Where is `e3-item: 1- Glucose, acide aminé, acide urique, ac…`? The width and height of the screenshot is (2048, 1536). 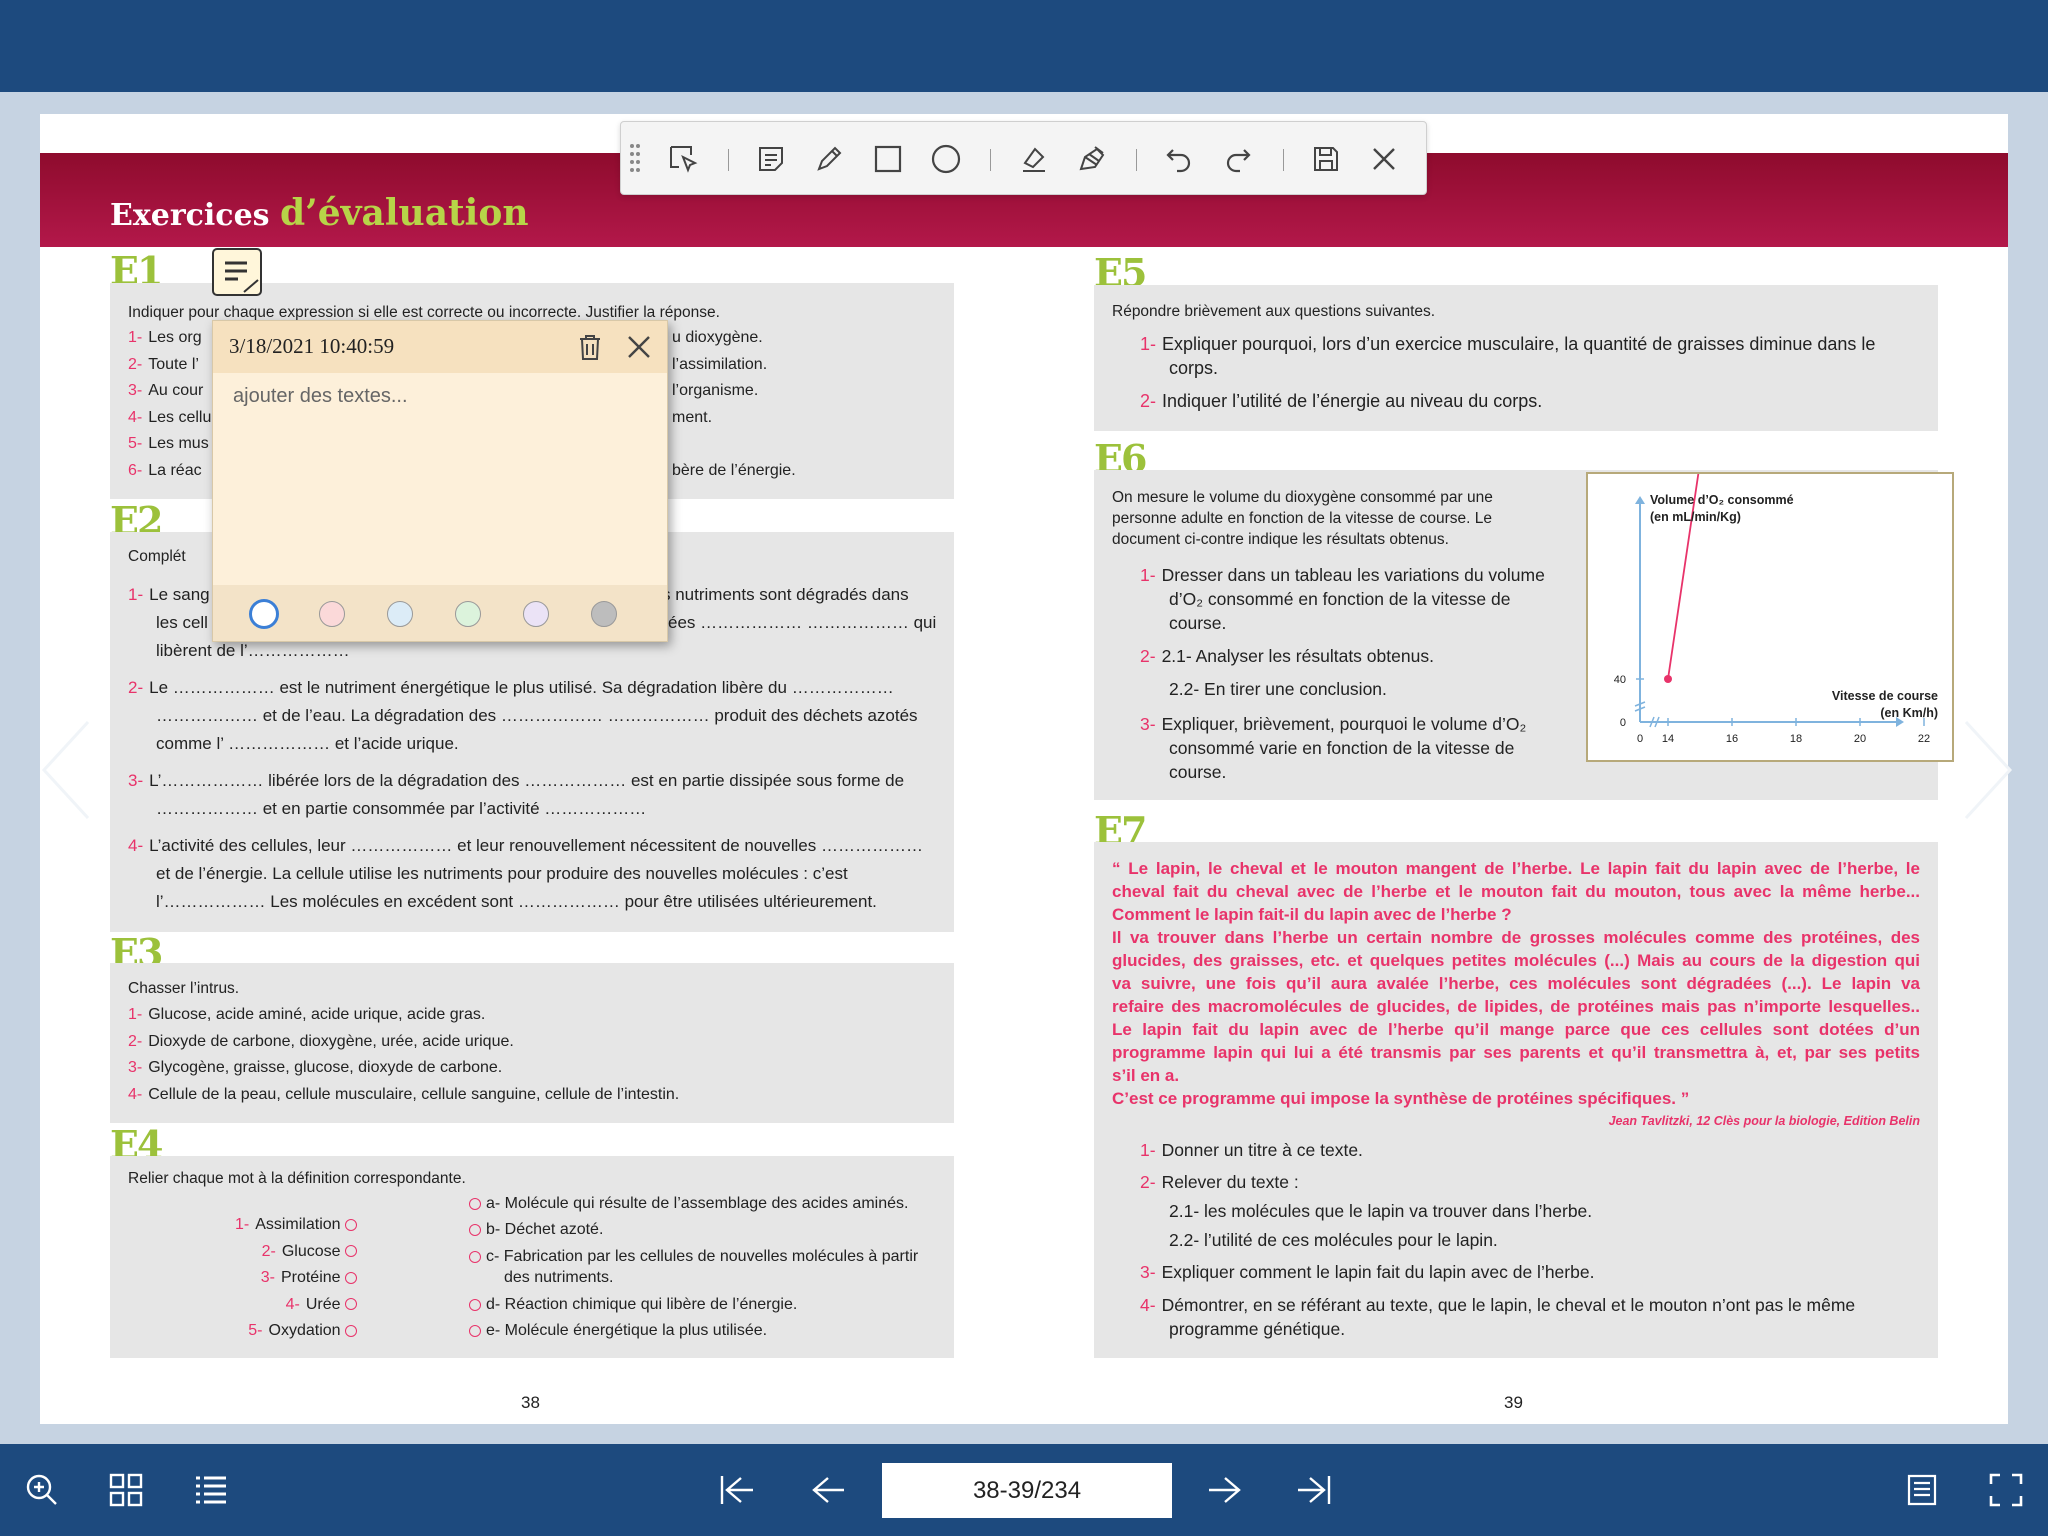
e3-item: 1- Glucose, acide aminé, acide urique, ac… is located at coordinates (306, 1014).